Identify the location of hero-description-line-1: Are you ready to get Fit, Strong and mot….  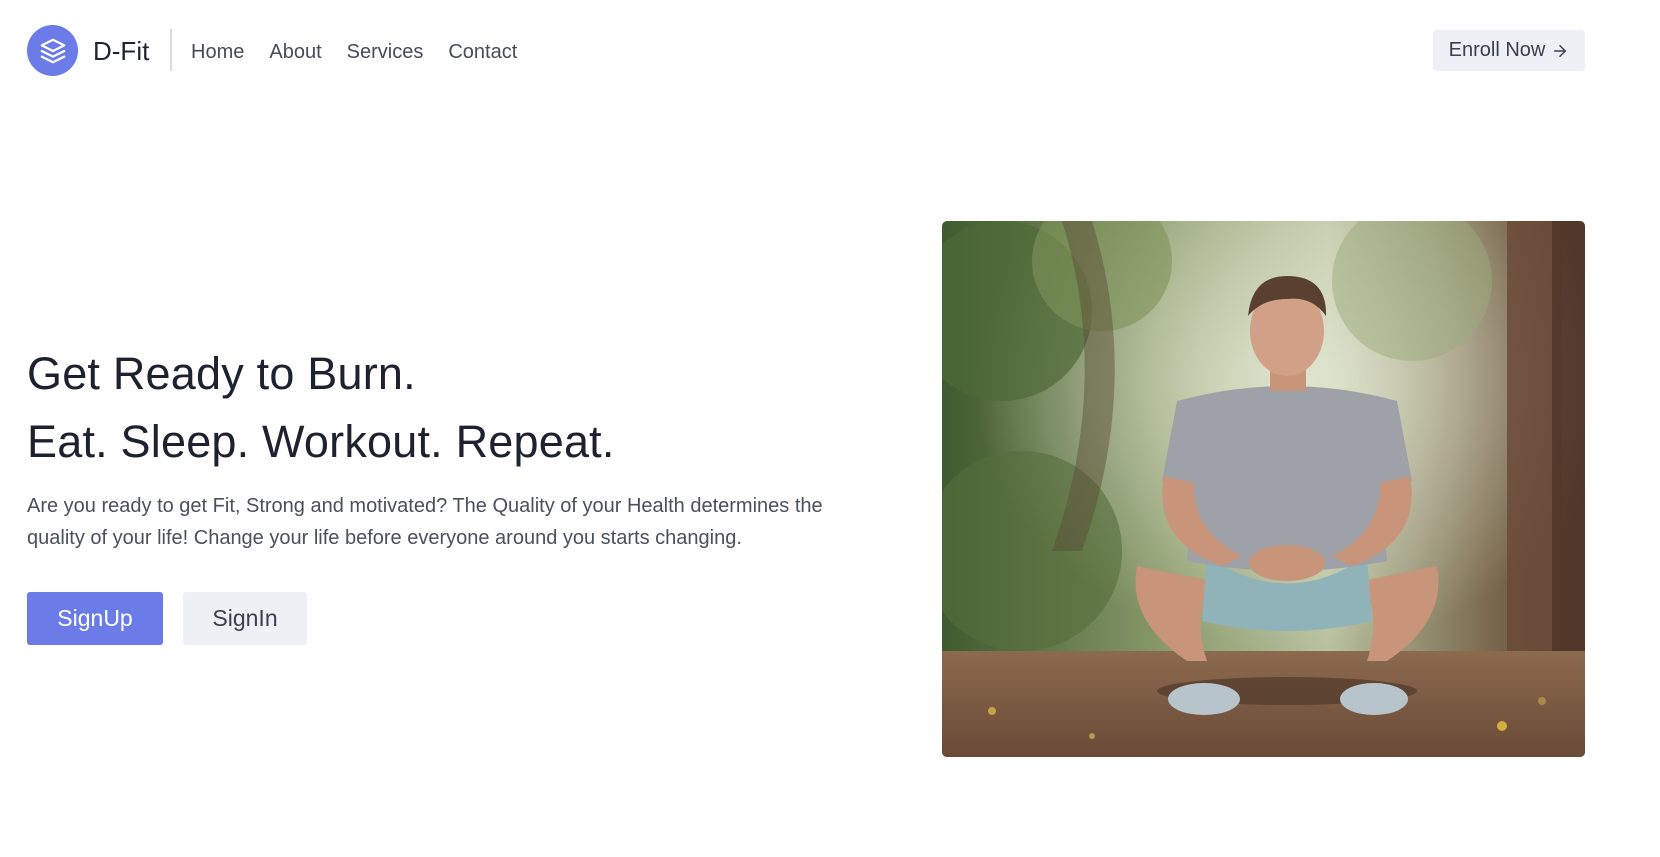
(425, 506).